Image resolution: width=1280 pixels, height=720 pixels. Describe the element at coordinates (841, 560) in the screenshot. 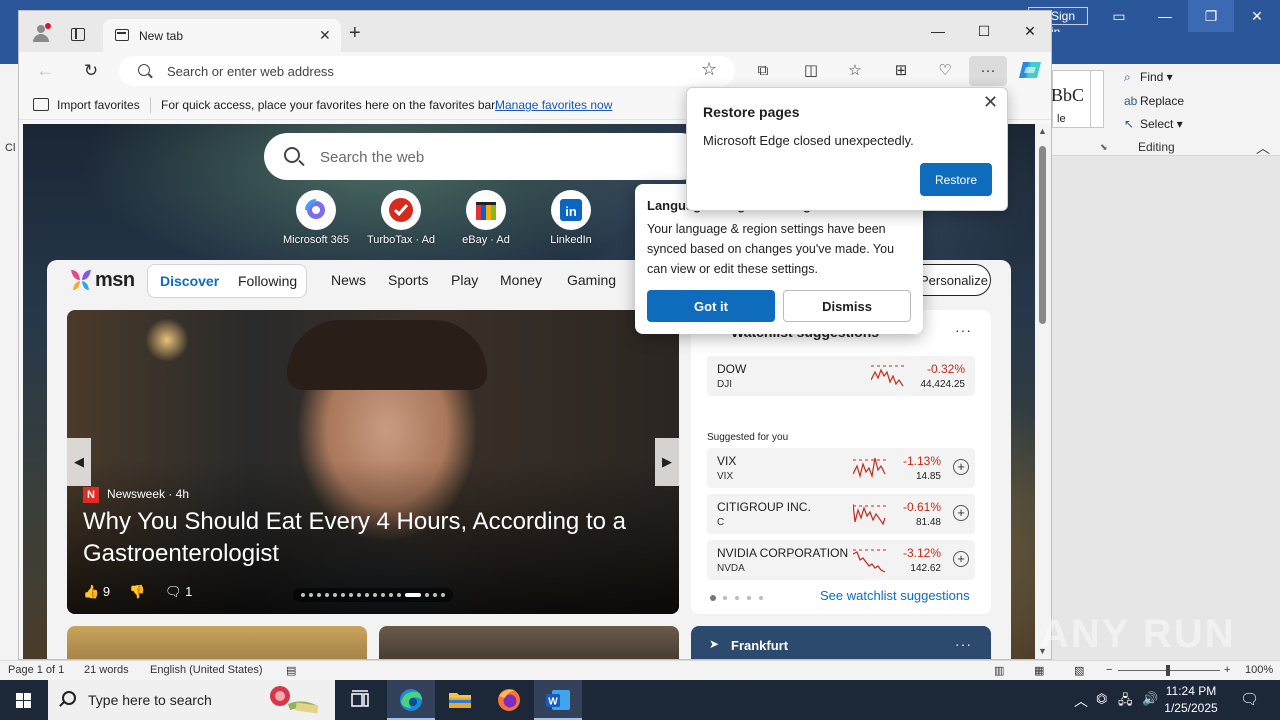

I see `stock-row-nvidia: NVIDIA CORPORATION NVDA -3.12% 142.62 +` at that location.